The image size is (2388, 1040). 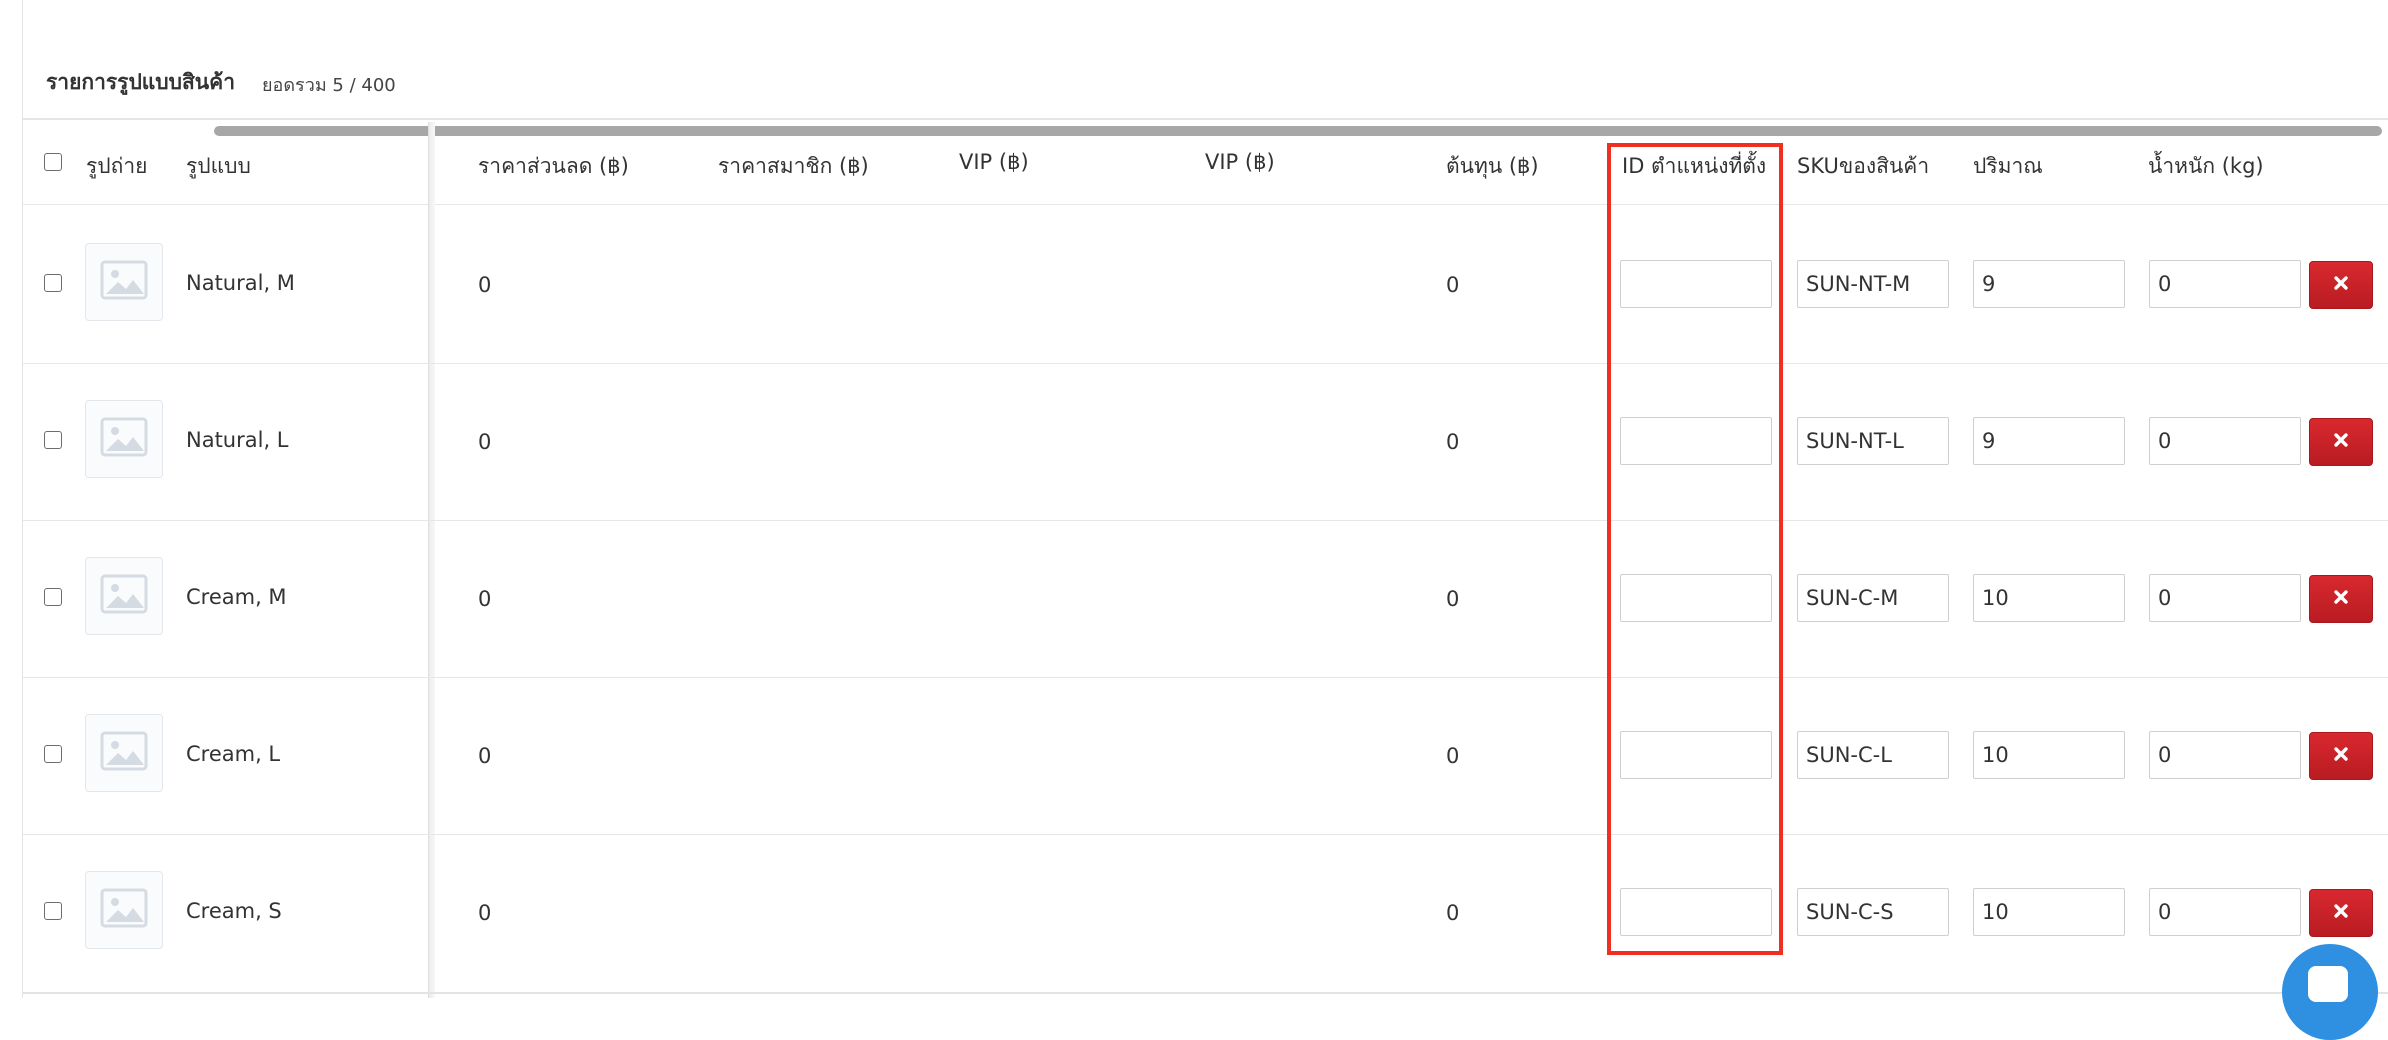 What do you see at coordinates (140, 82) in the screenshot?
I see `section-title: รายการรูปแบบสินค้า` at bounding box center [140, 82].